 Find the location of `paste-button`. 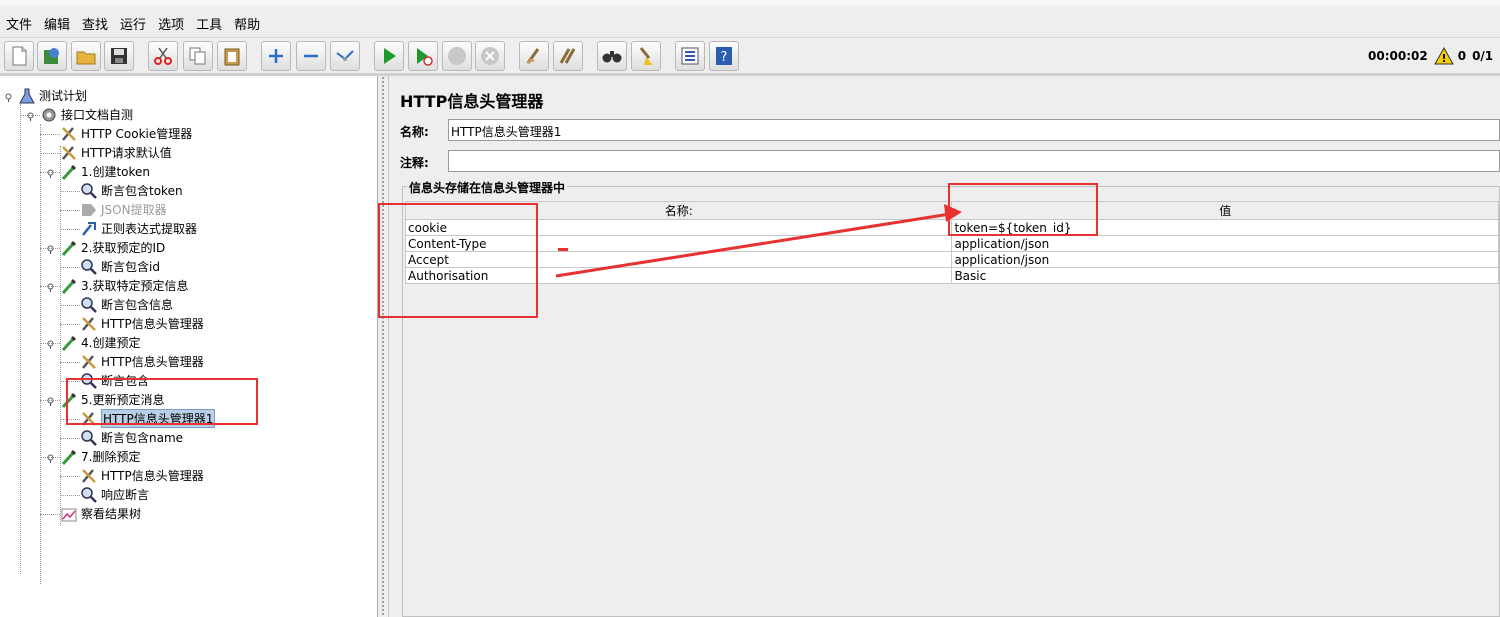

paste-button is located at coordinates (232, 56).